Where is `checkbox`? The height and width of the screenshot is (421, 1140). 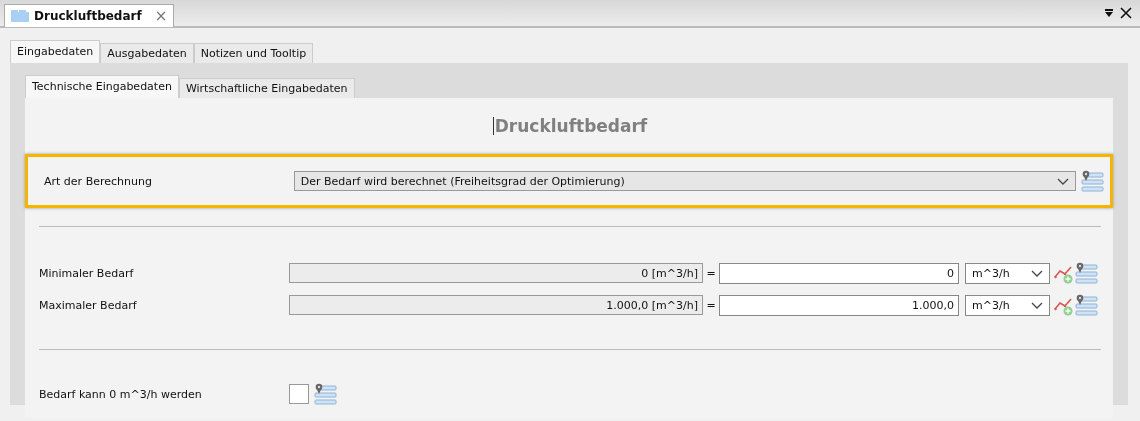 checkbox is located at coordinates (299, 394).